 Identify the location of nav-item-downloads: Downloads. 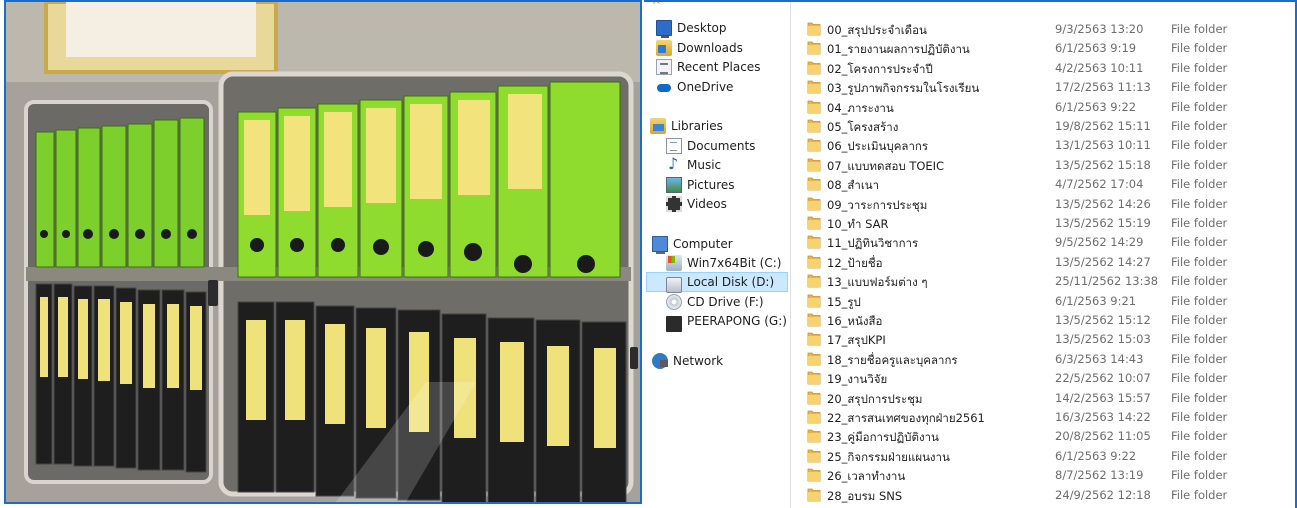
(699, 48).